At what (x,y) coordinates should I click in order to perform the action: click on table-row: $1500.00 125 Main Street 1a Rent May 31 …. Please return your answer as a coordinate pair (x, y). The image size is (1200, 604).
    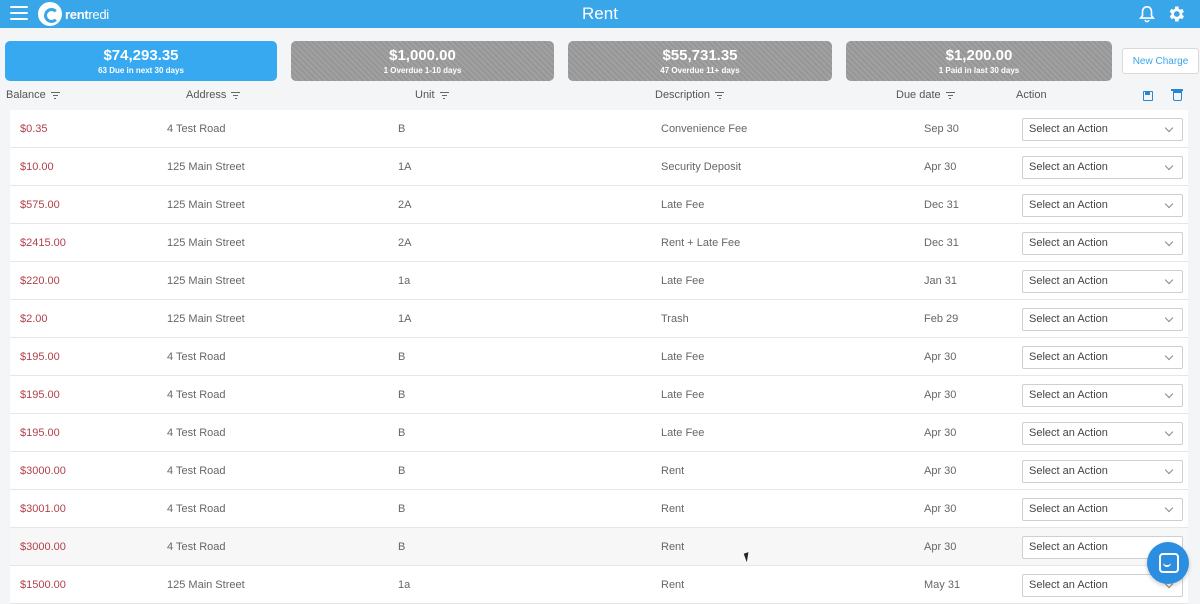
    Looking at the image, I should click on (599, 585).